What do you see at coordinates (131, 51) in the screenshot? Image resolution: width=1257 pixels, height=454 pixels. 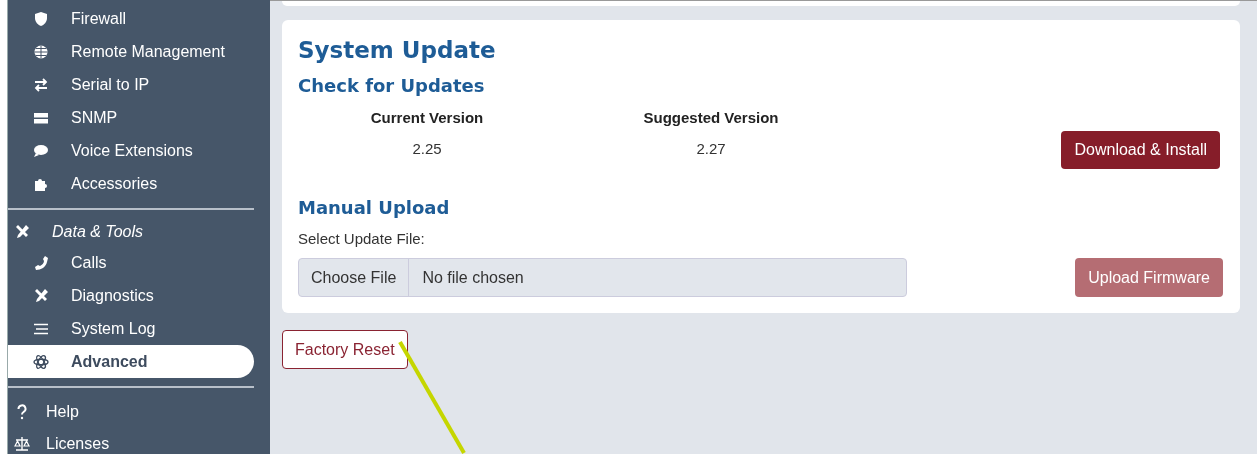 I see `sidebar-item: Remote Management` at bounding box center [131, 51].